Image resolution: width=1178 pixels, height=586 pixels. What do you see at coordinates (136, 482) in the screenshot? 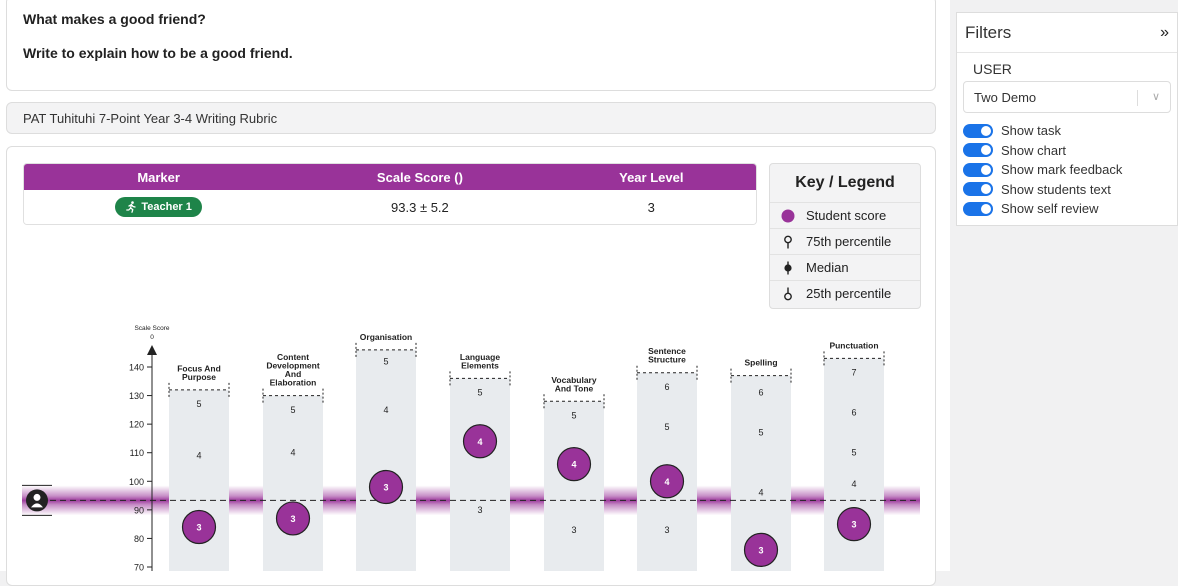
I see `y-tick-label: 100` at bounding box center [136, 482].